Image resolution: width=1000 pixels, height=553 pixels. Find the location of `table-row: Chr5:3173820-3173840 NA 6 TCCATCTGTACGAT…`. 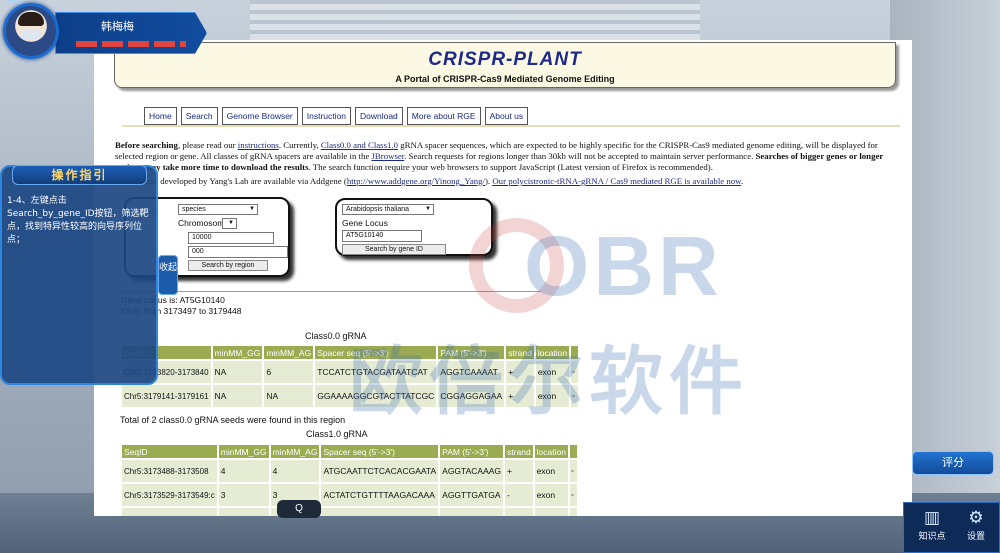

table-row: Chr5:3173820-3173840 NA 6 TCCATCTGTACGAT… is located at coordinates (350, 372).